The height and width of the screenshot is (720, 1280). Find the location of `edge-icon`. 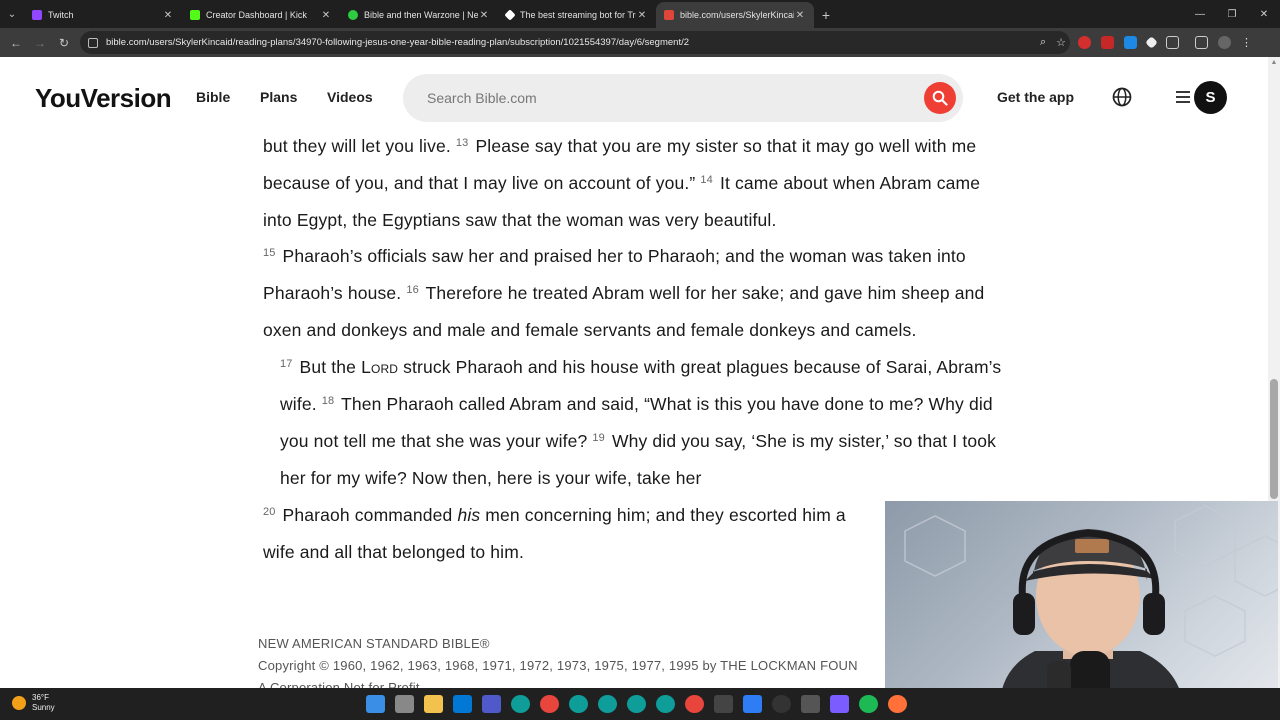

edge-icon is located at coordinates (520, 704).